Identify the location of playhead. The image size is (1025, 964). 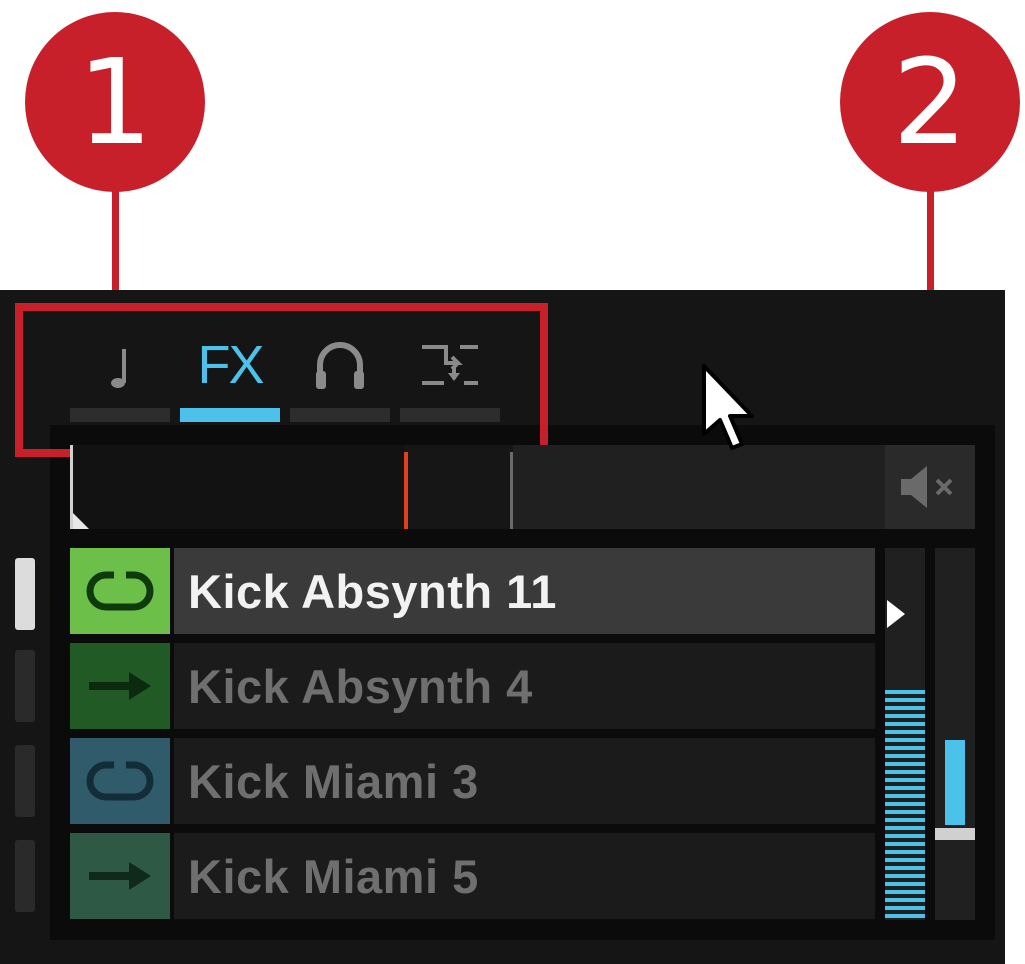
(406, 490).